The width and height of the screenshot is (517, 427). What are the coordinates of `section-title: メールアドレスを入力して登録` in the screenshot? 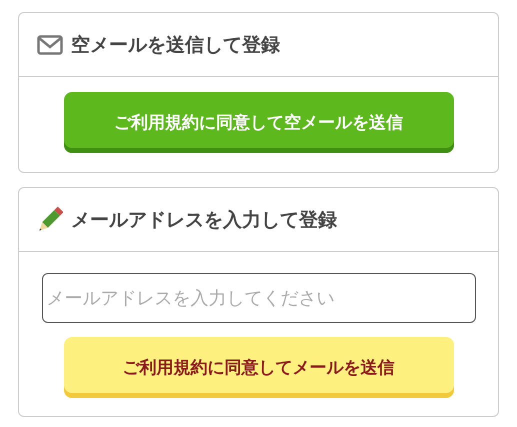 It's located at (204, 220).